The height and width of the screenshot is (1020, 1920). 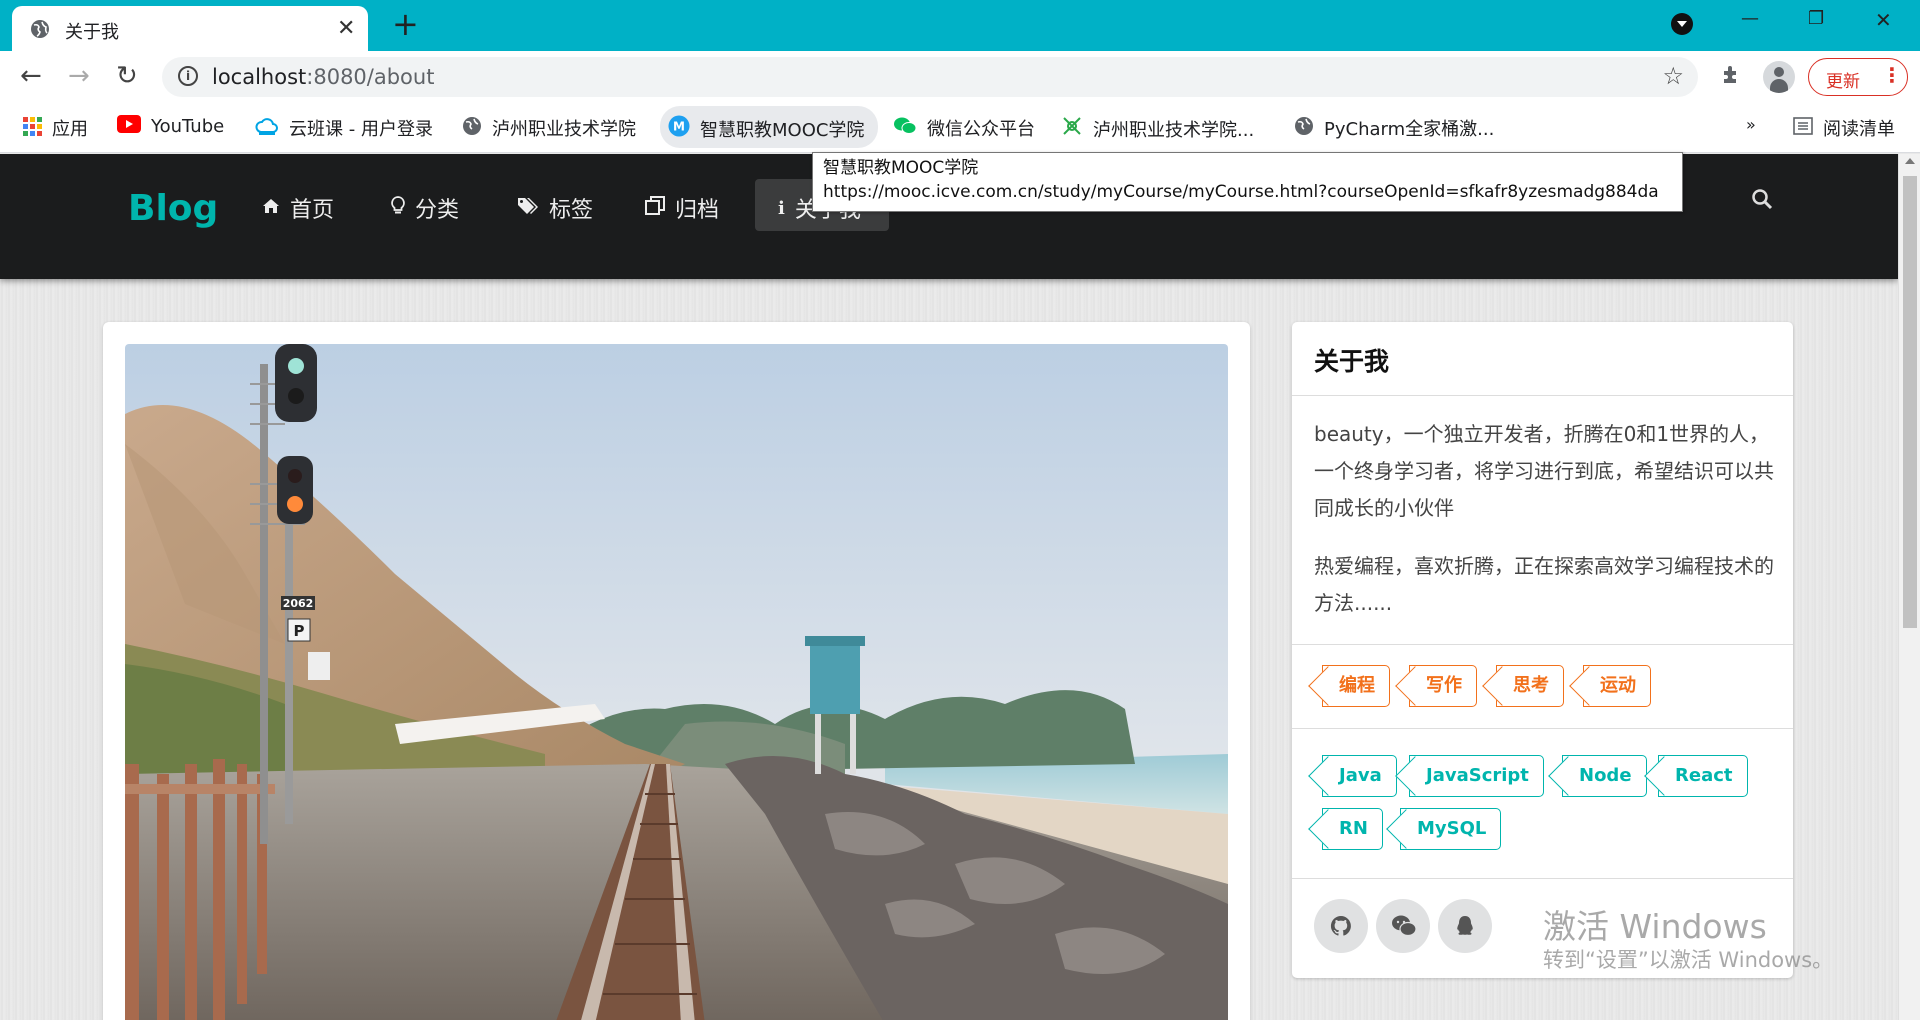 I want to click on cloud-class-icon, so click(x=267, y=128).